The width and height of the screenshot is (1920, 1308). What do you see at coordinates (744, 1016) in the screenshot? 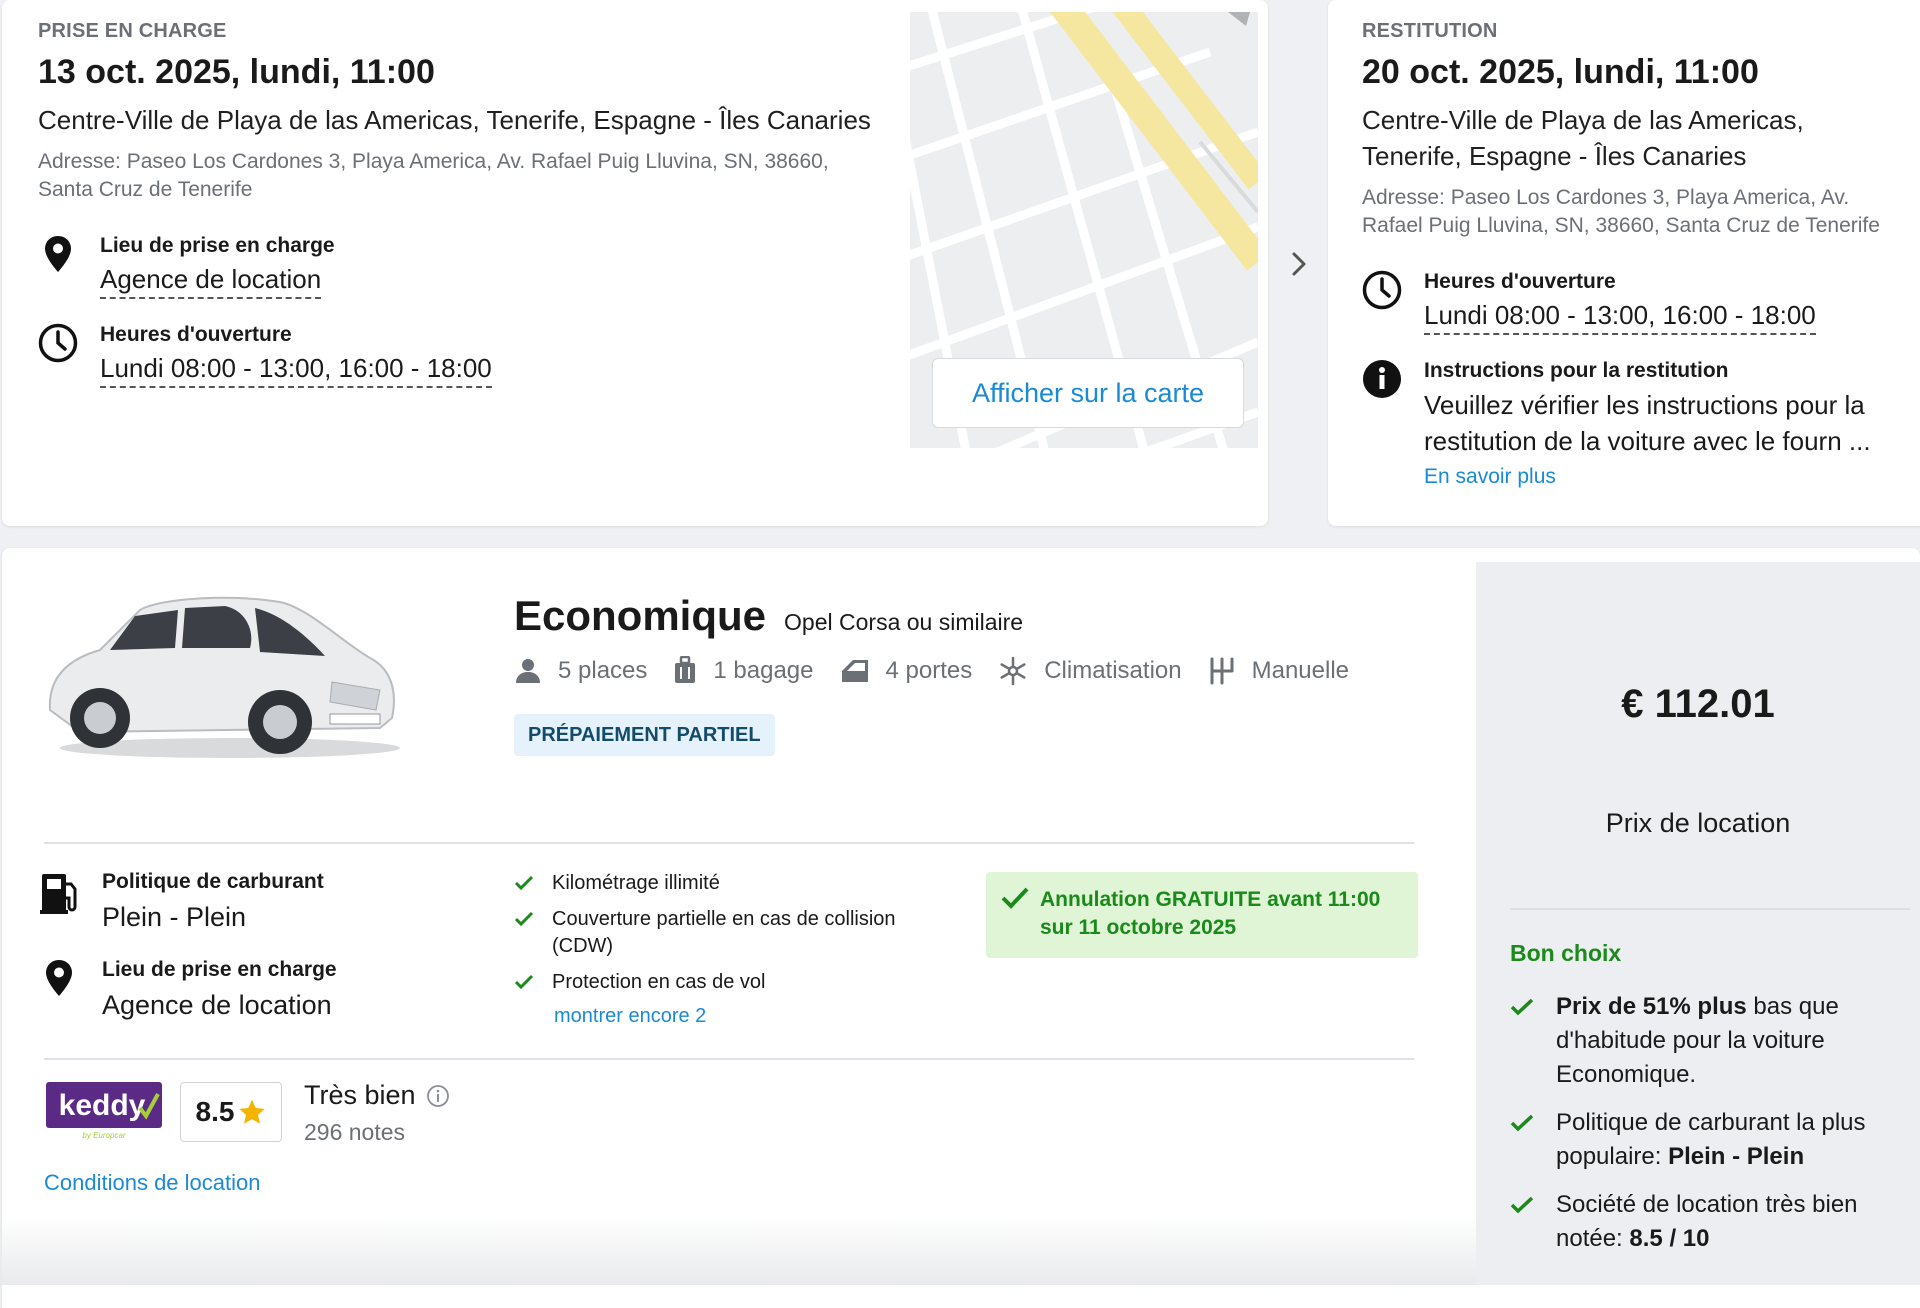
I see `show-more-inclusions-link: montrer encore 2` at bounding box center [744, 1016].